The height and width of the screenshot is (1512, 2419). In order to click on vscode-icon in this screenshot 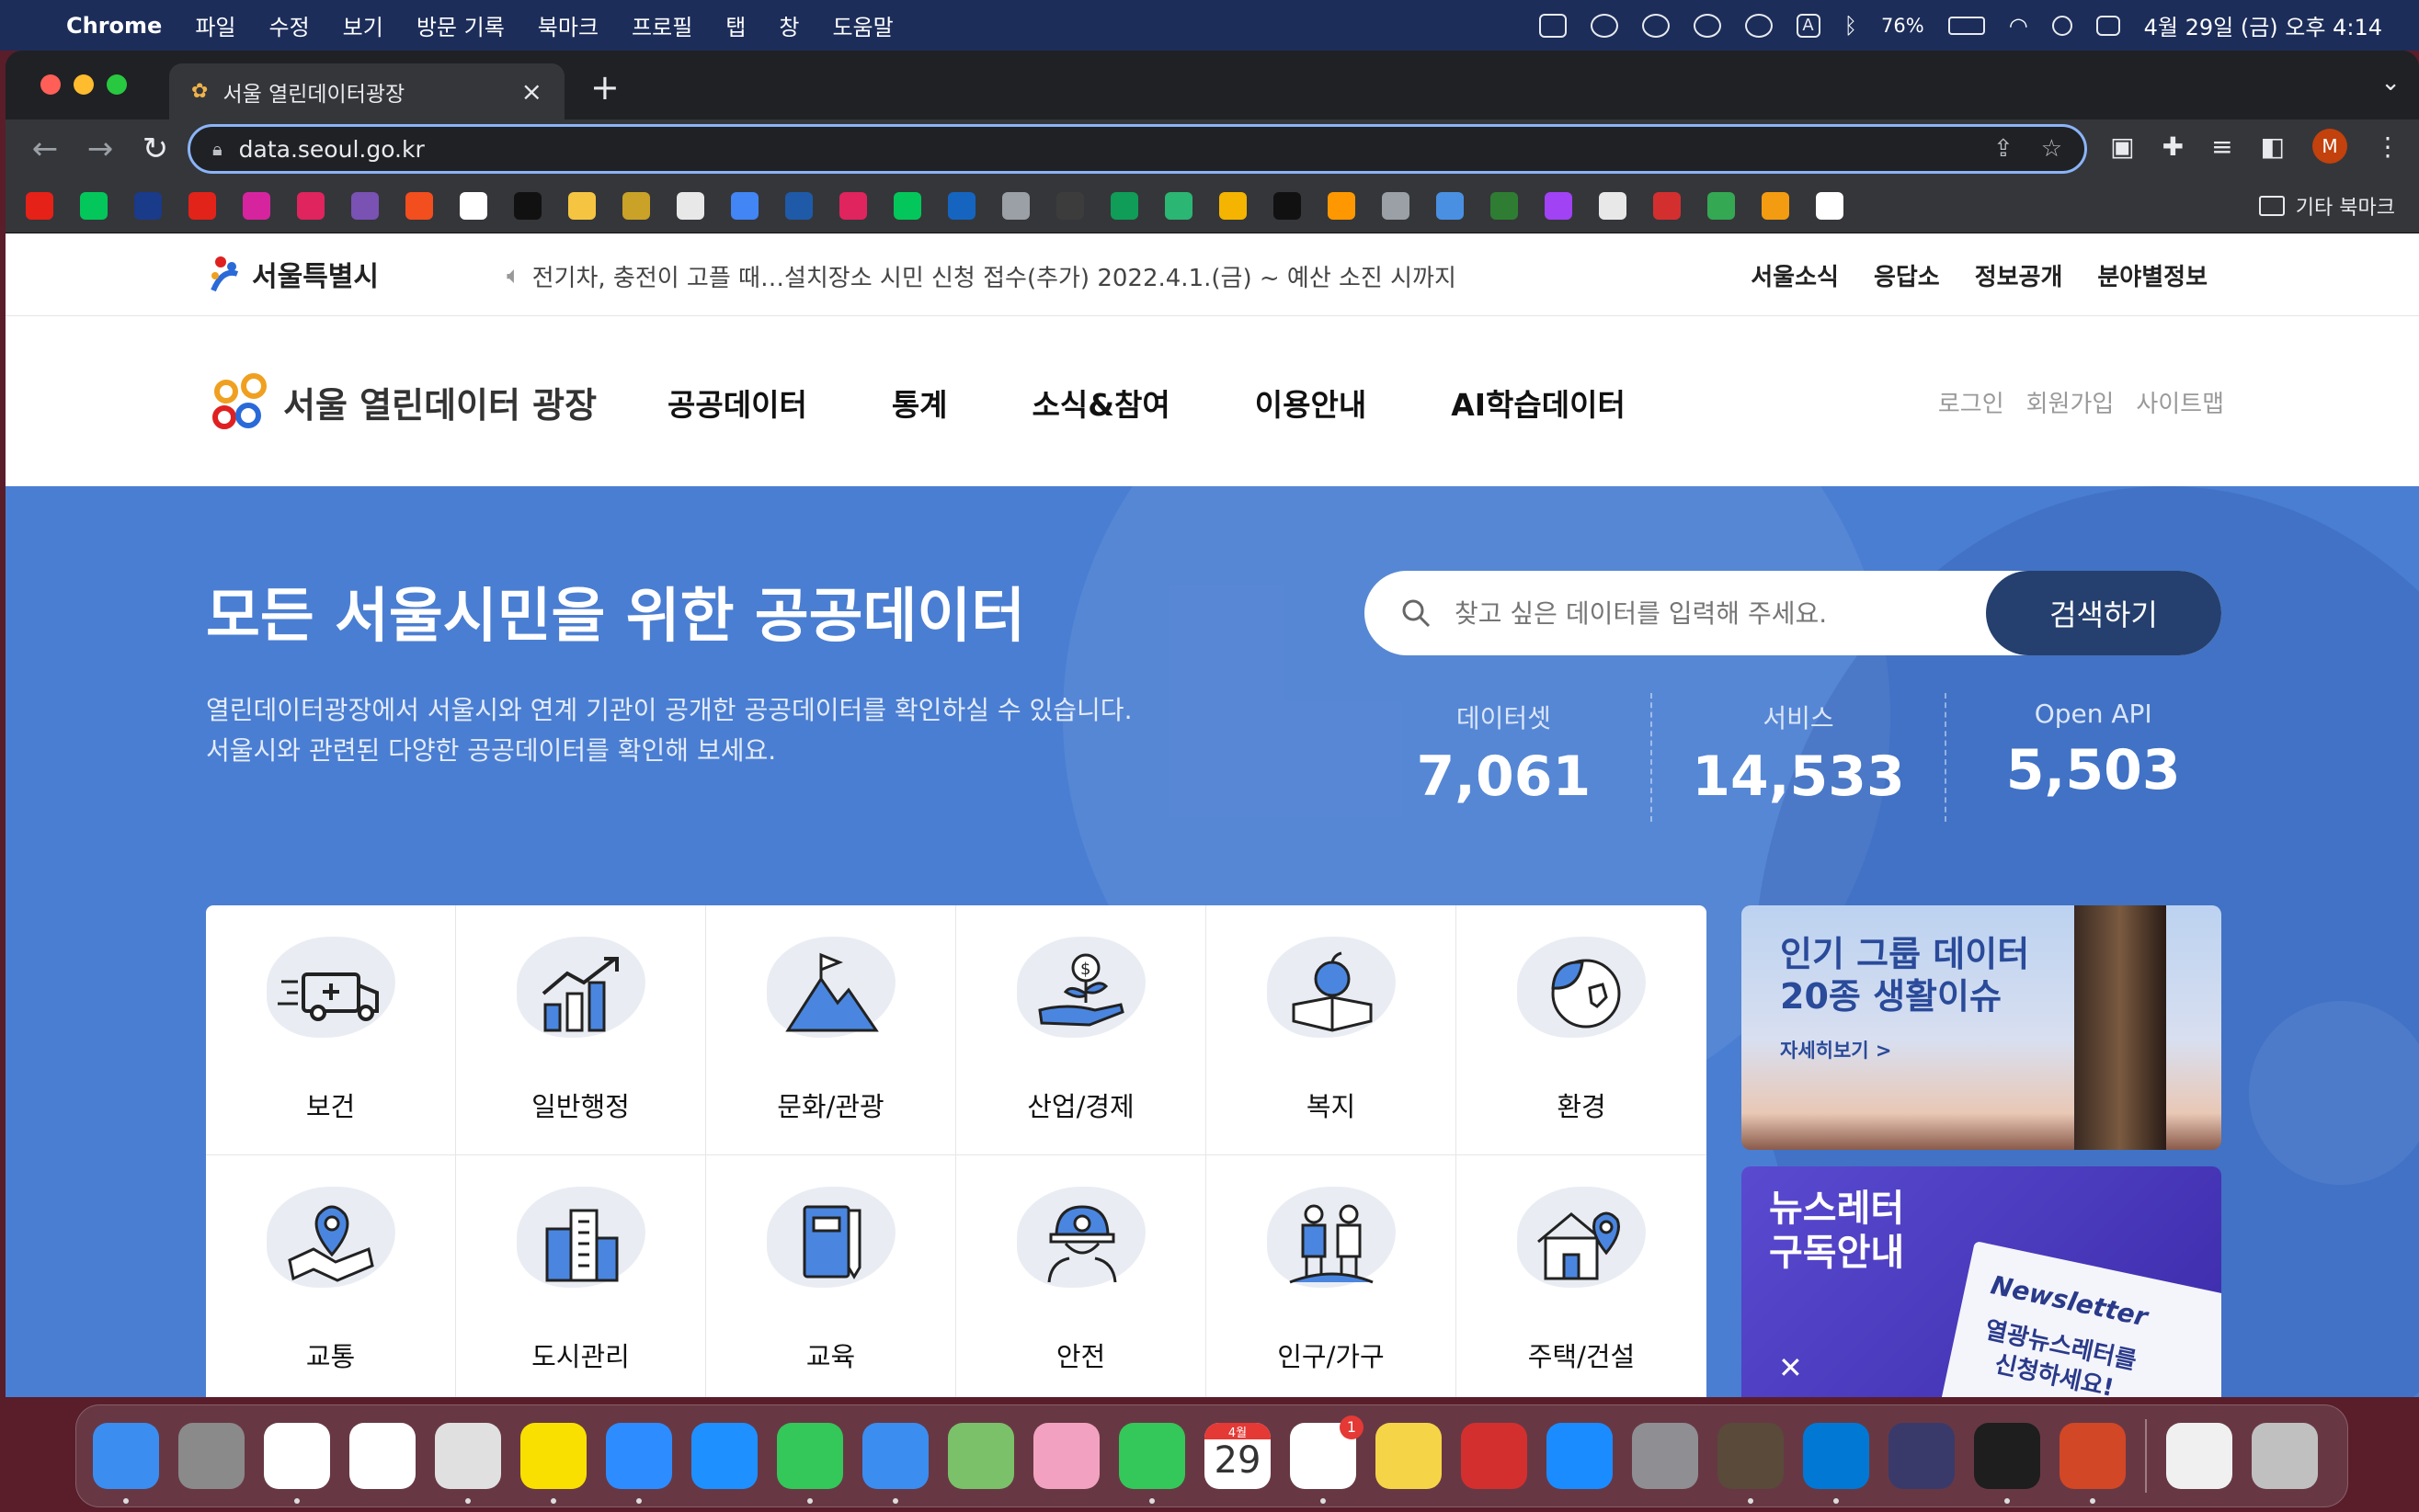, I will do `click(1836, 1463)`.